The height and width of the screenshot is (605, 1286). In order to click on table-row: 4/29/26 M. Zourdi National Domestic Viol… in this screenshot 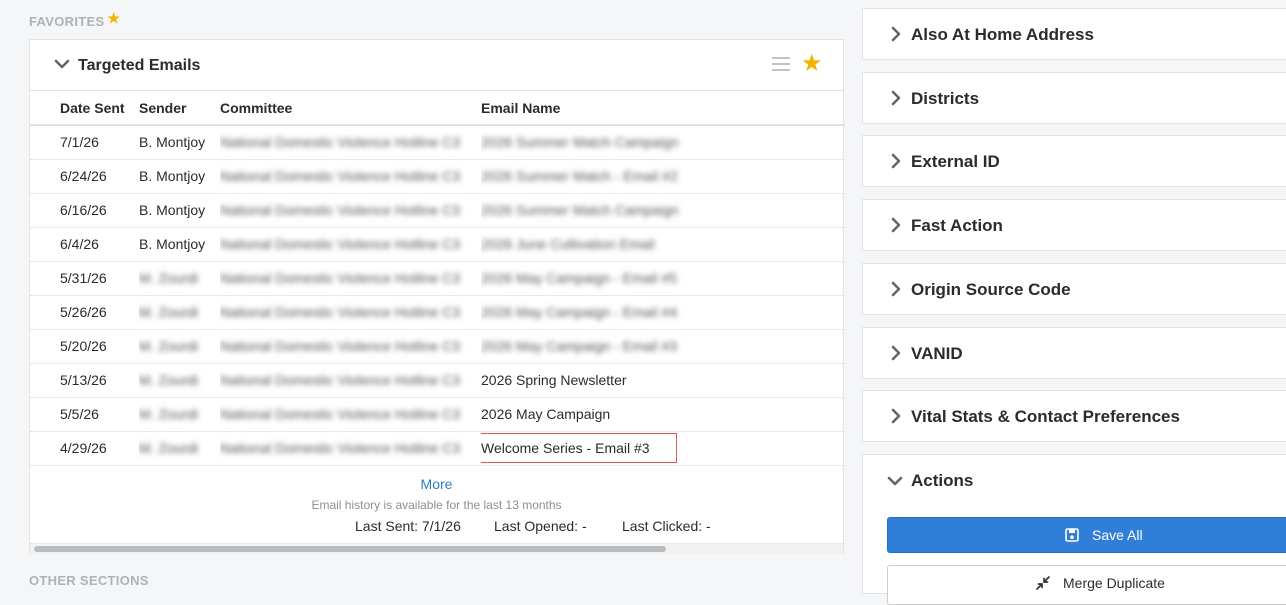, I will do `click(437, 448)`.